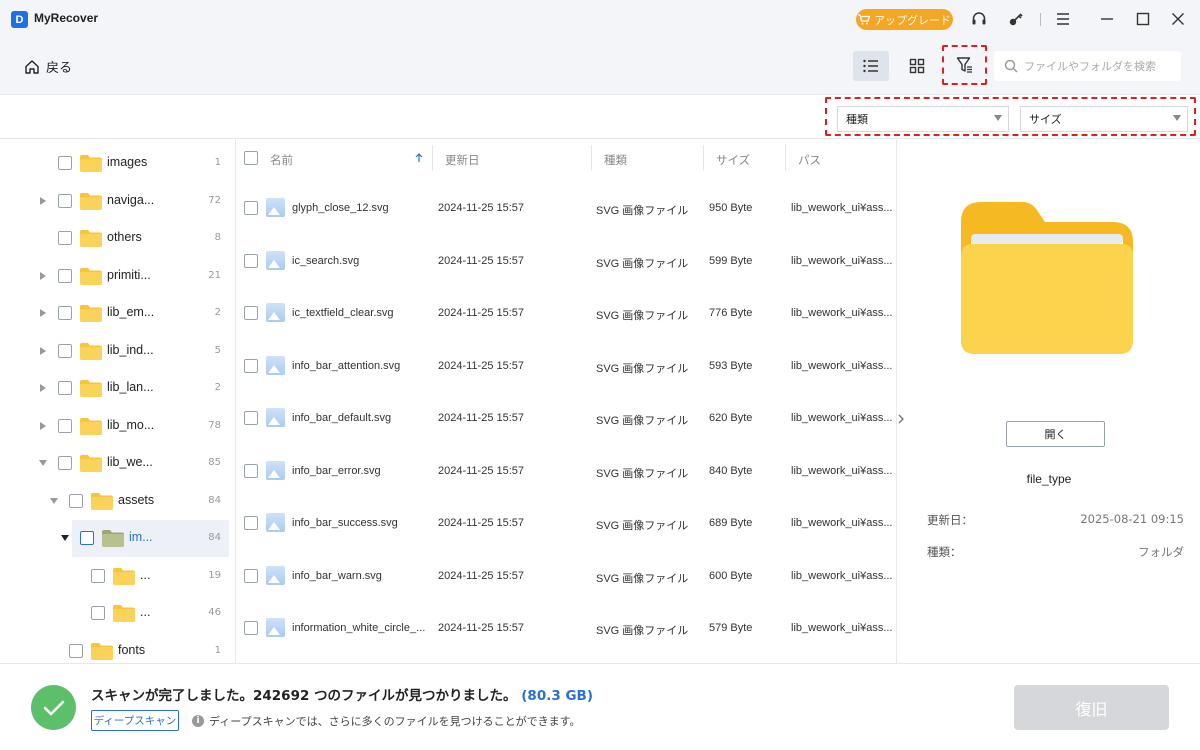 This screenshot has height=750, width=1200. I want to click on toolbar: 戻る, so click(600, 66).